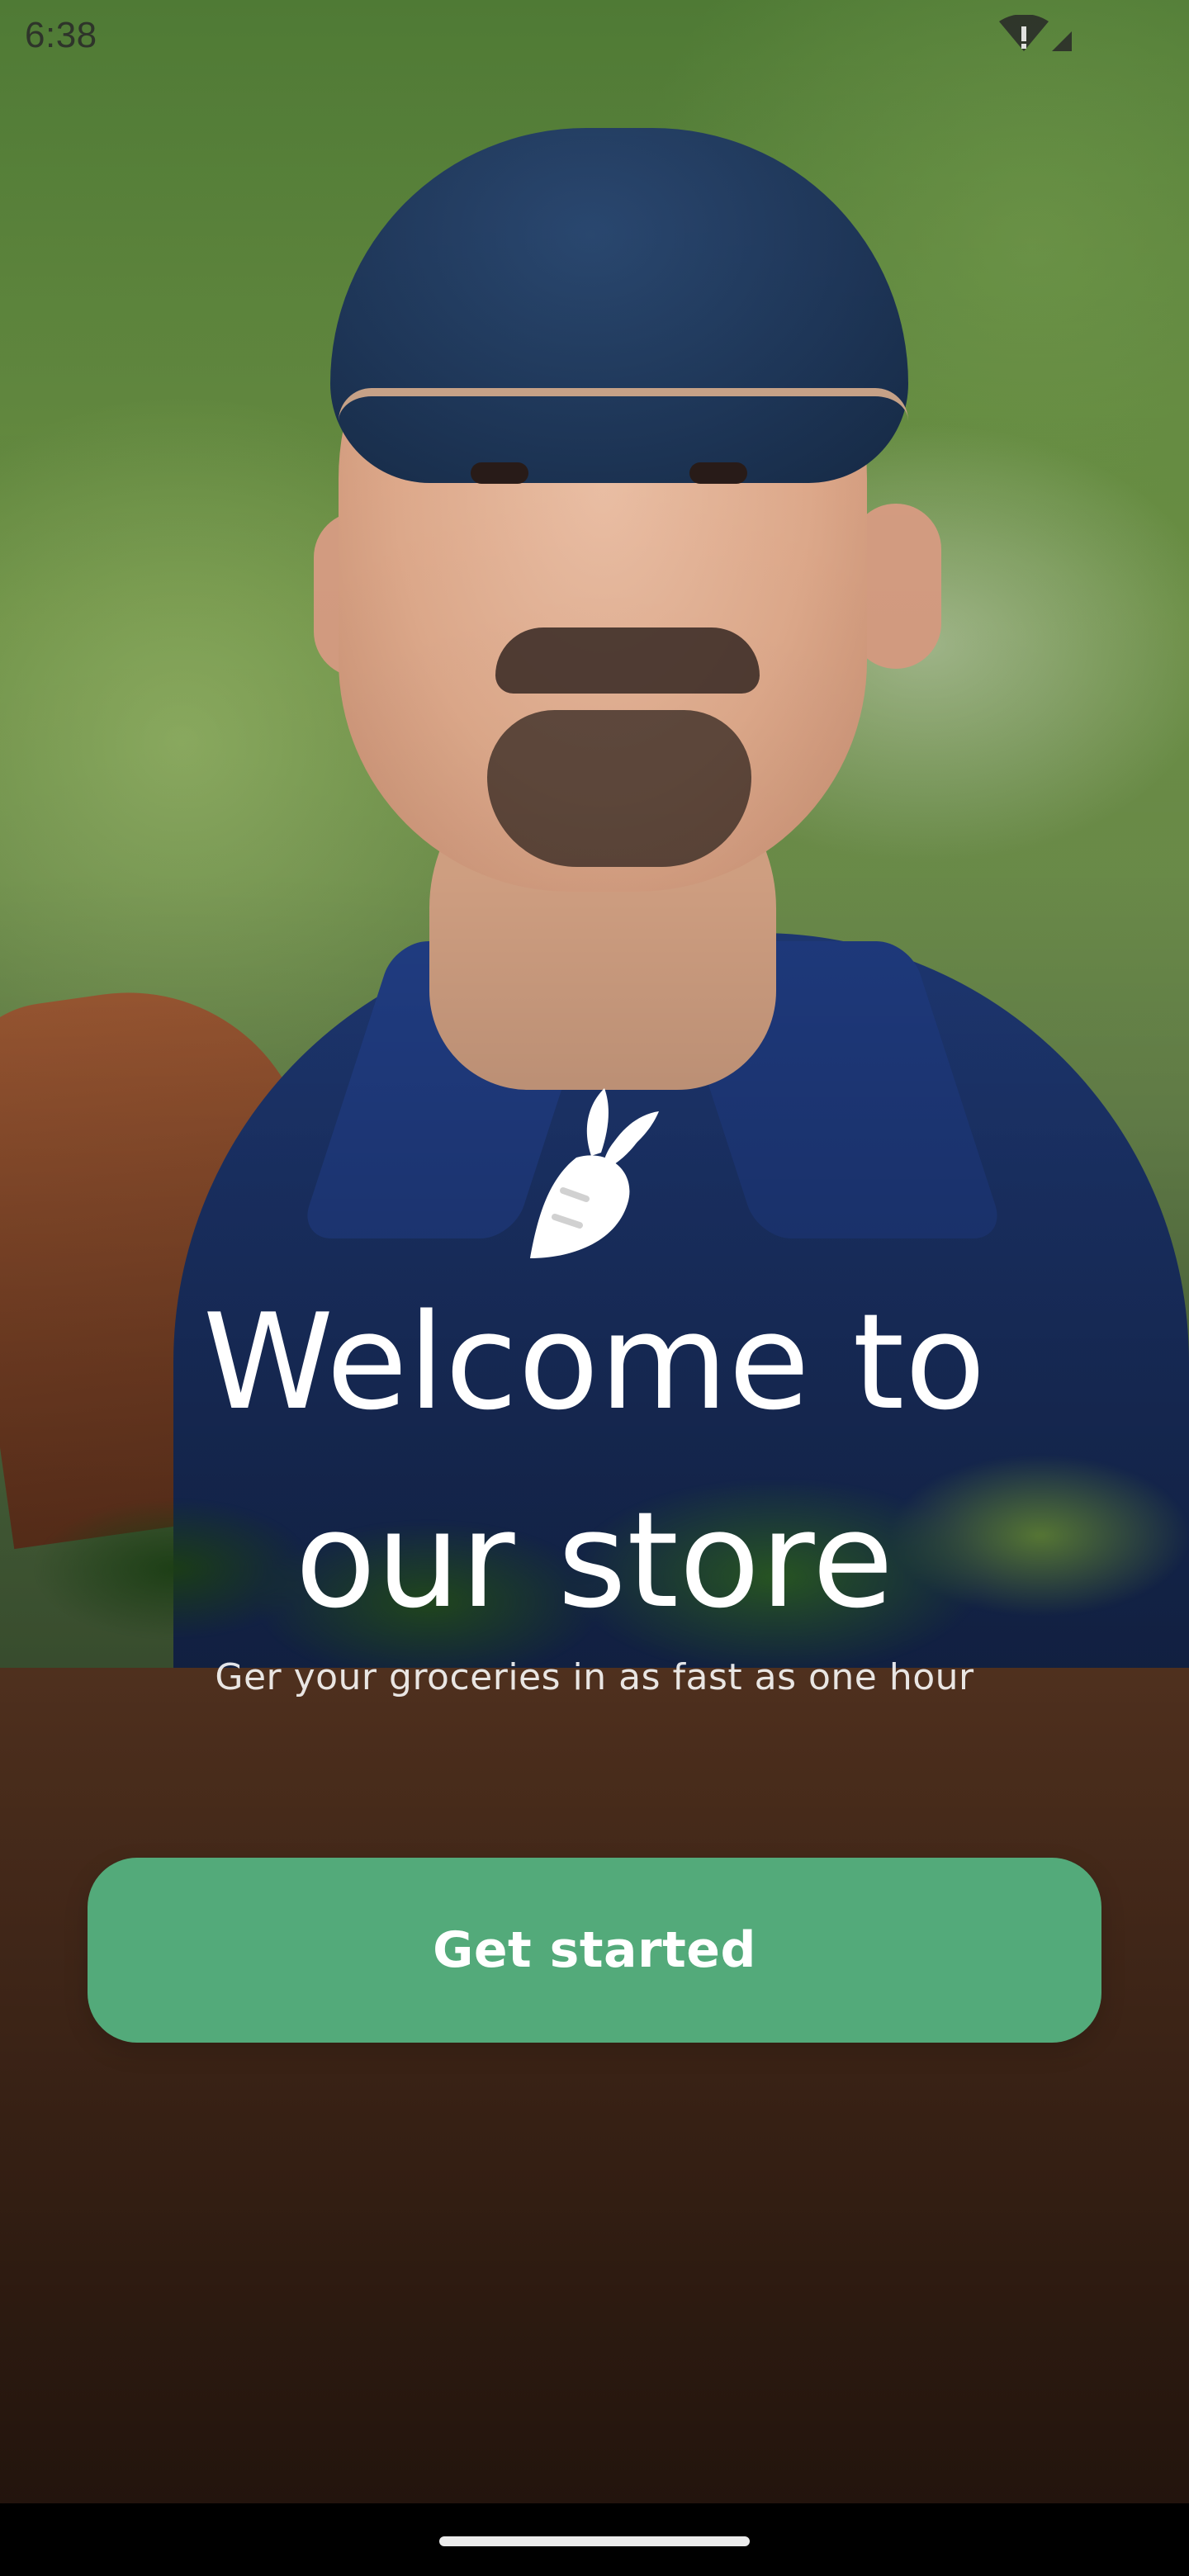 The width and height of the screenshot is (1189, 2576). I want to click on home-indicator, so click(594, 2541).